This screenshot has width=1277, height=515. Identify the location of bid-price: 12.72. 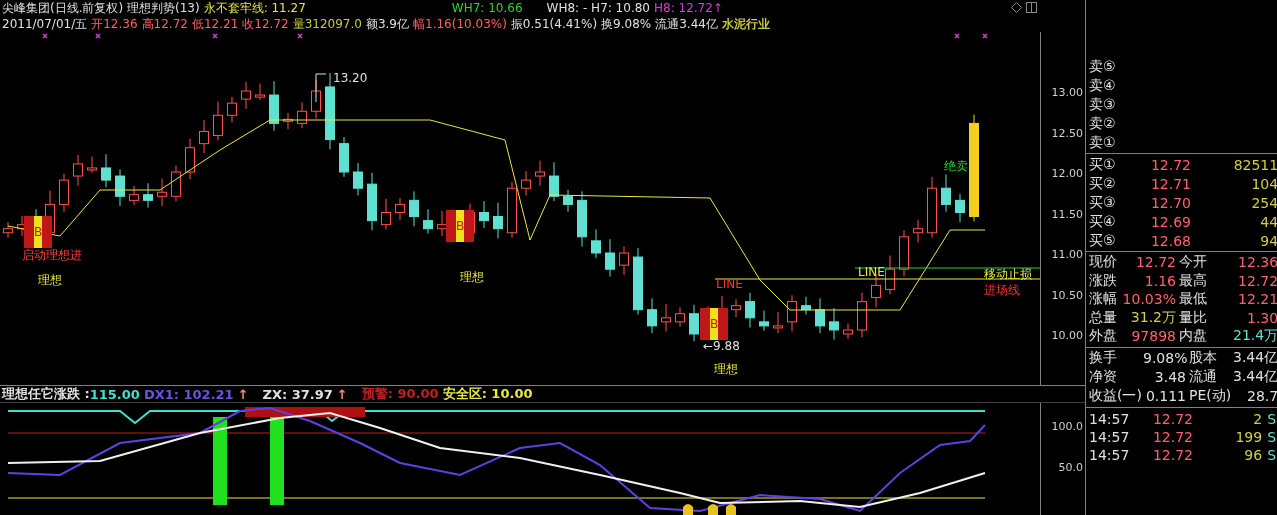
(1170, 164).